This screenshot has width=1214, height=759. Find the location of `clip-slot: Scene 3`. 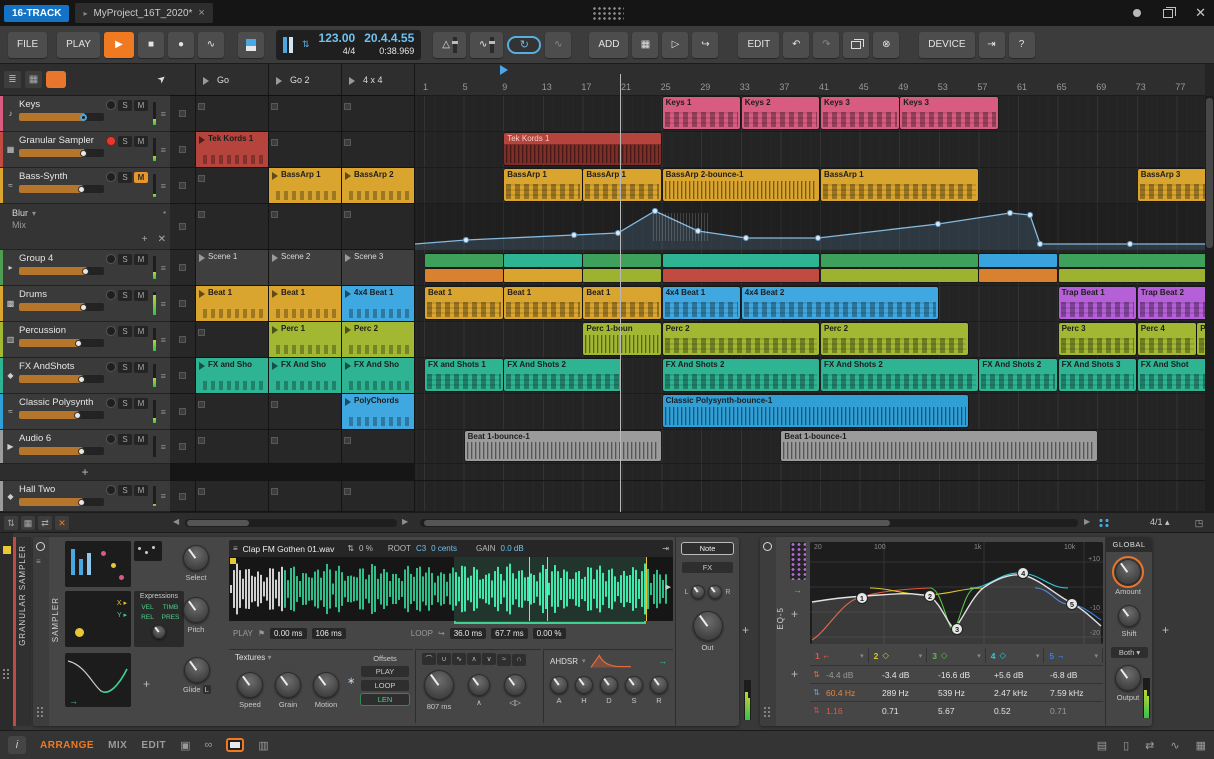

clip-slot: Scene 3 is located at coordinates (378, 267).